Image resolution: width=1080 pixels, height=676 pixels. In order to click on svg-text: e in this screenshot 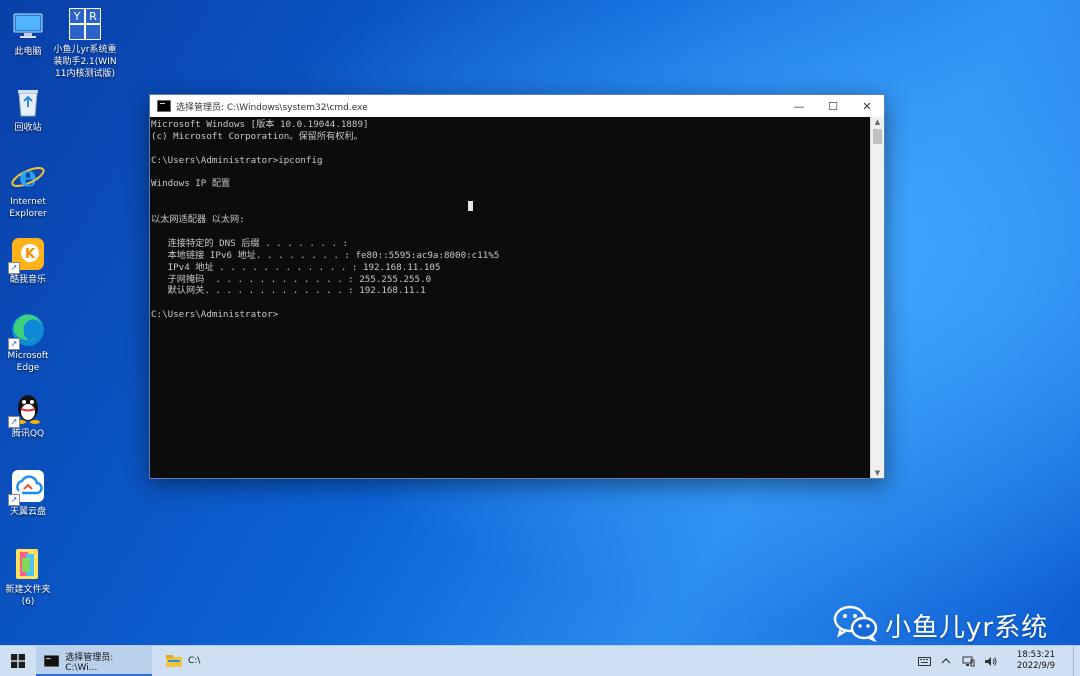, I will do `click(28, 176)`.